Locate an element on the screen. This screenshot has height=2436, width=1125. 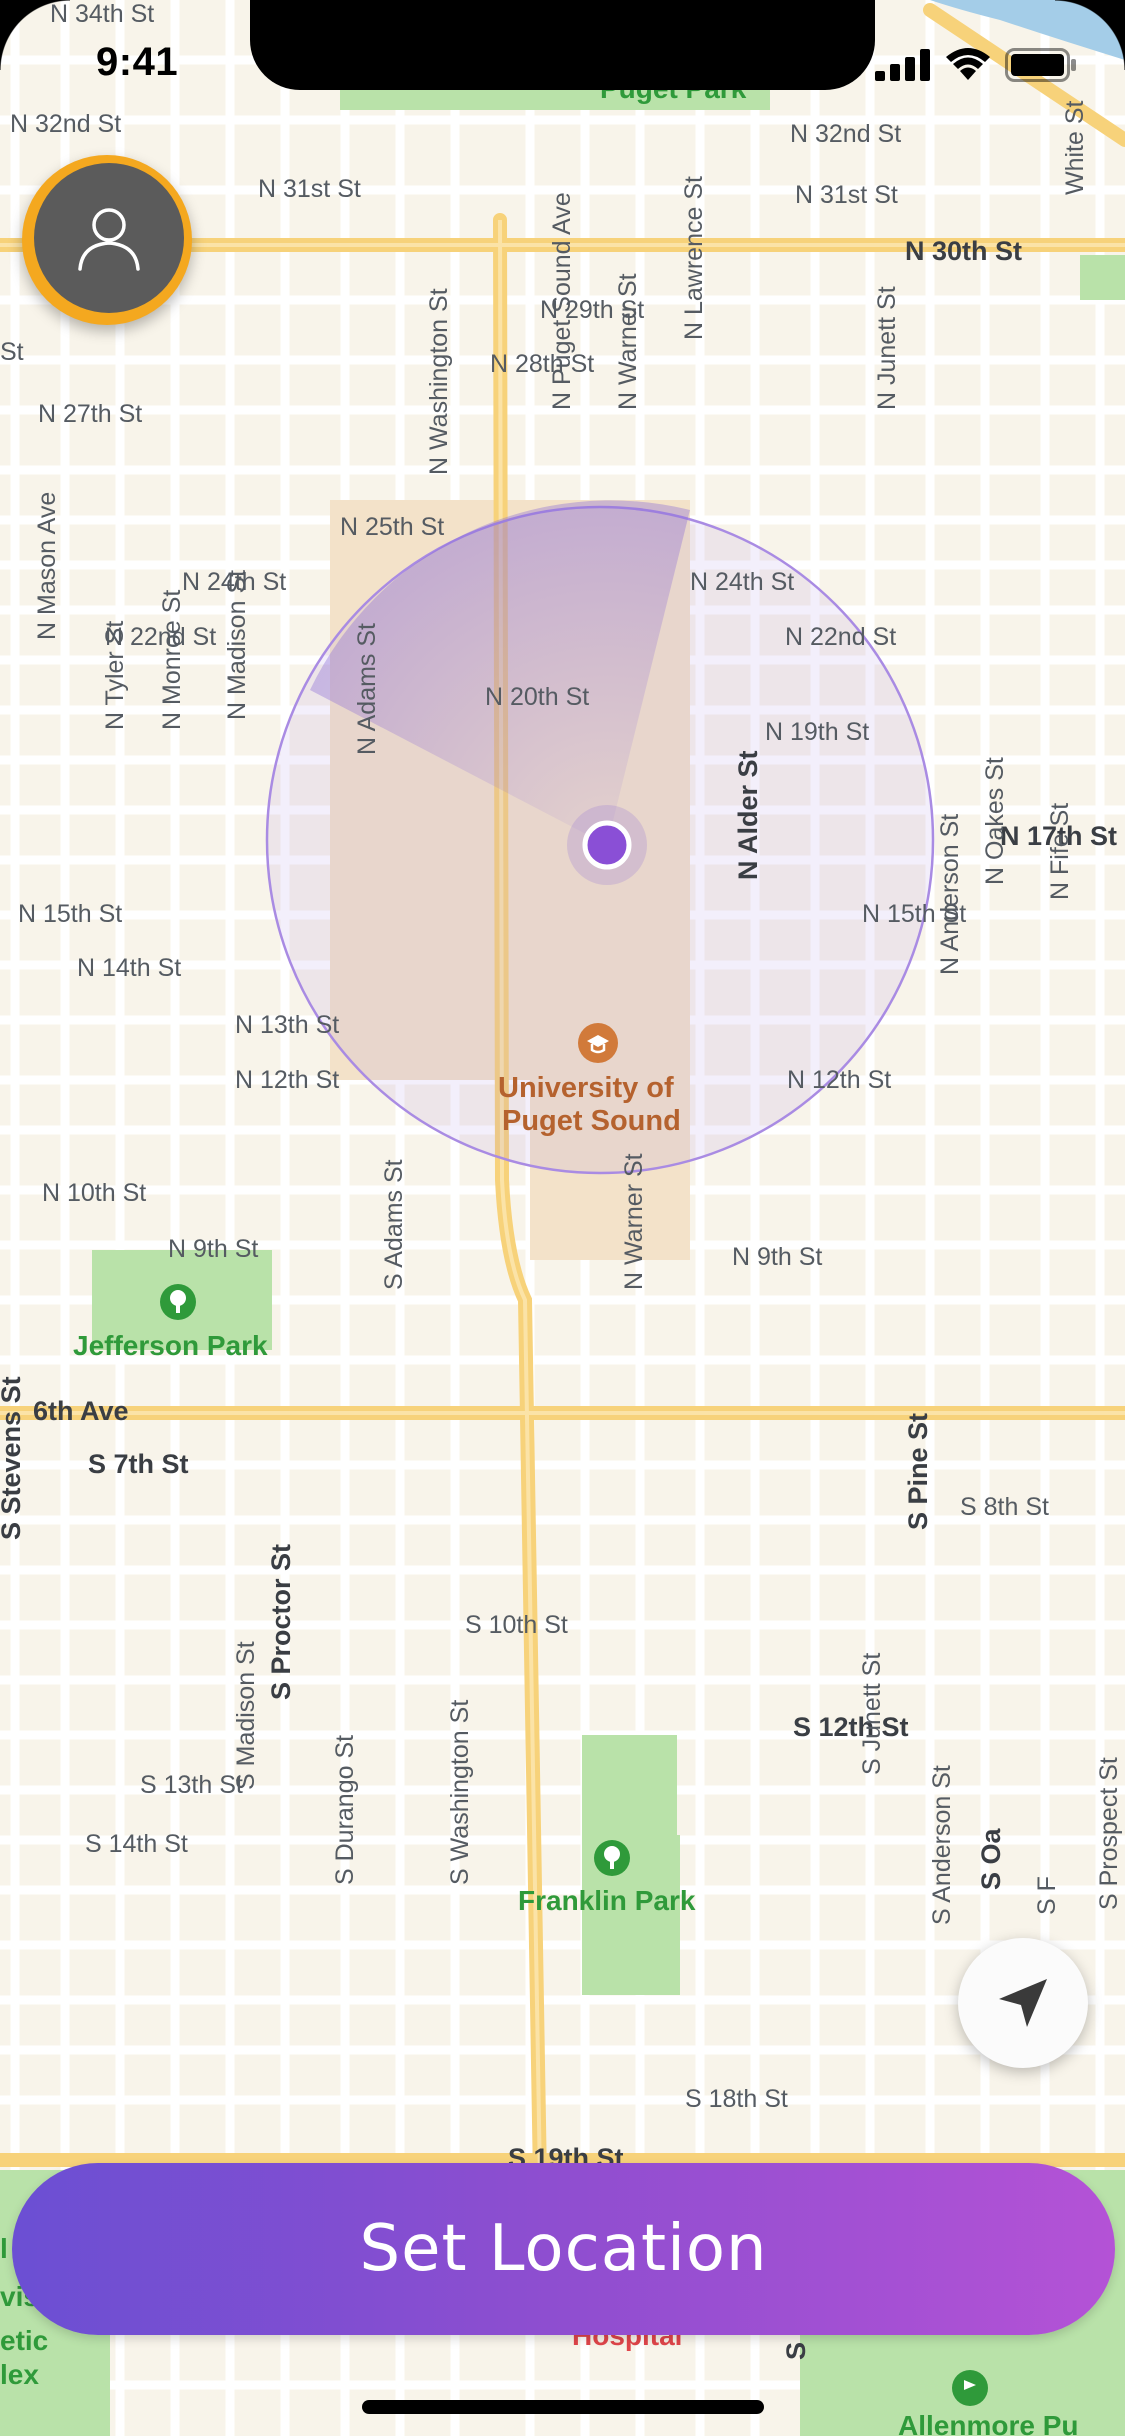
street-label: N 20th St is located at coordinates (537, 697).